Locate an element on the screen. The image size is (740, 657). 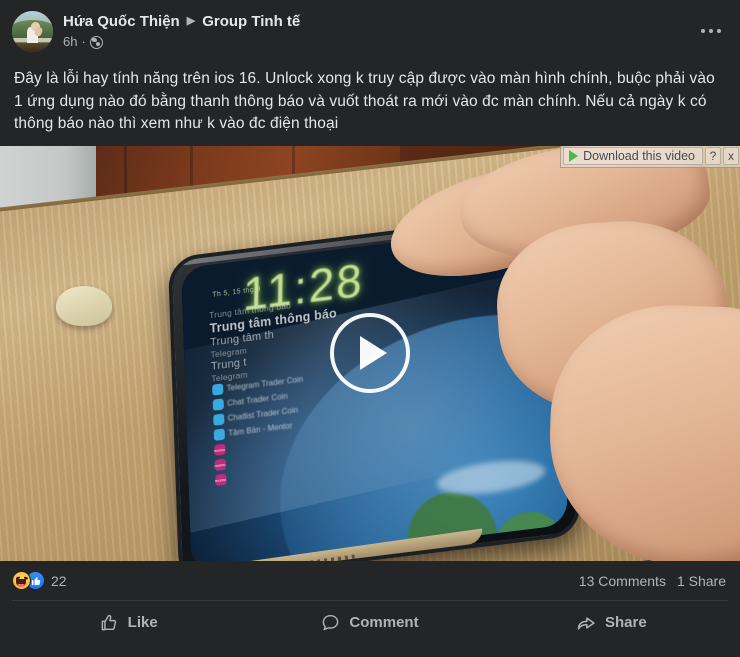
thumbs-up-icon is located at coordinates (108, 622).